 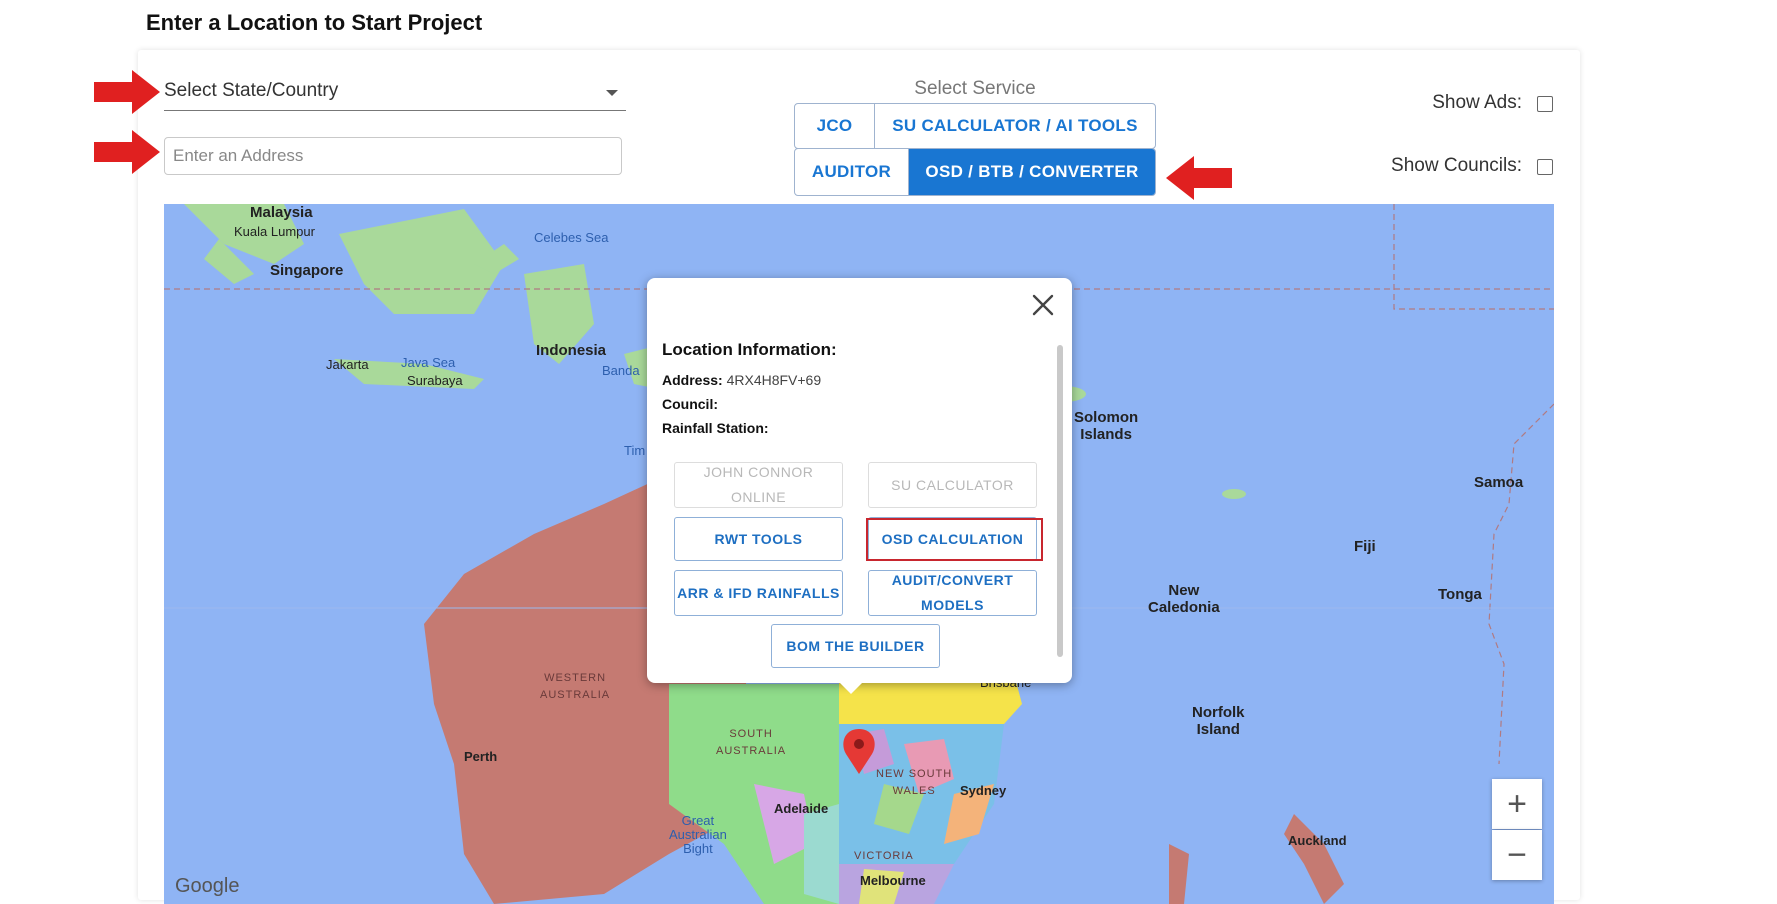 I want to click on popup-rainfall-line: Rainfall Station:, so click(x=715, y=428).